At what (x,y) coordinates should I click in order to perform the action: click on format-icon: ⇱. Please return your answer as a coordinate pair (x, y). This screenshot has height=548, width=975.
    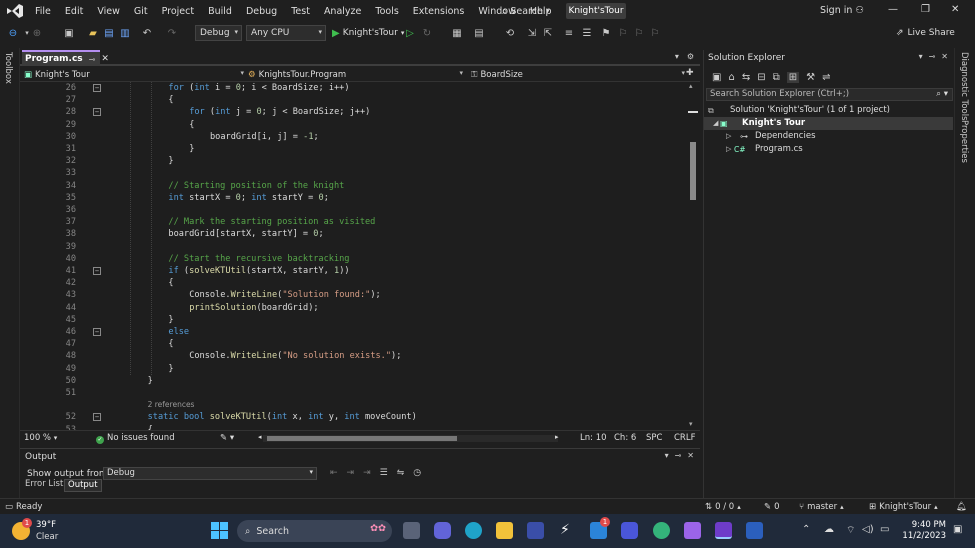
    Looking at the image, I should click on (548, 33).